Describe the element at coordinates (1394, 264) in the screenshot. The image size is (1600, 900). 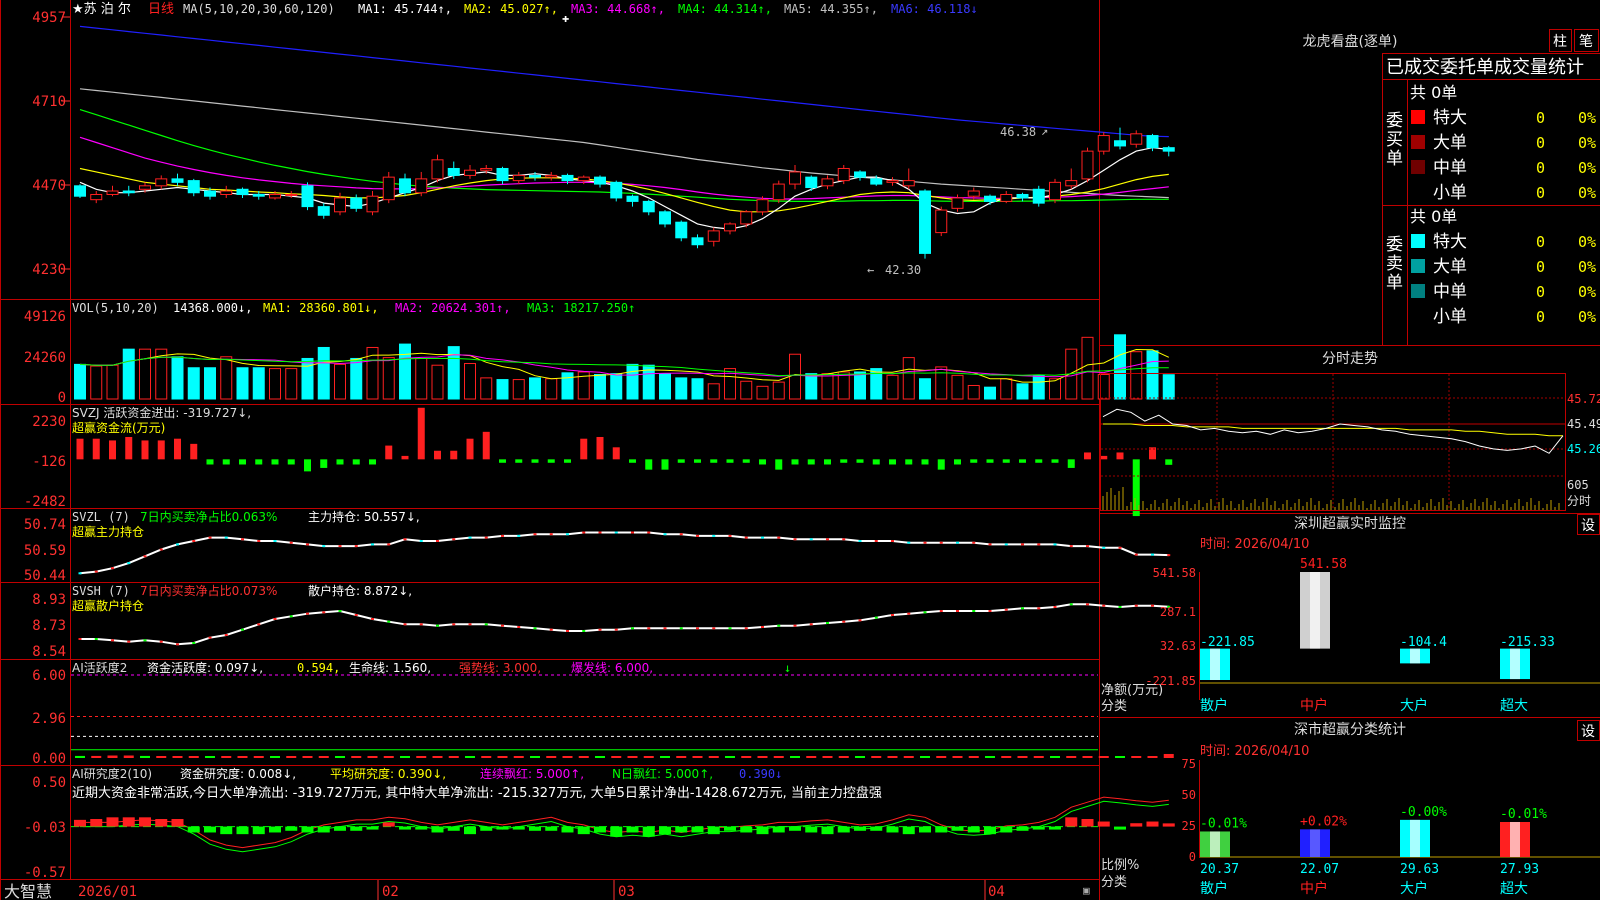
I see `sell-side-char: 卖` at that location.